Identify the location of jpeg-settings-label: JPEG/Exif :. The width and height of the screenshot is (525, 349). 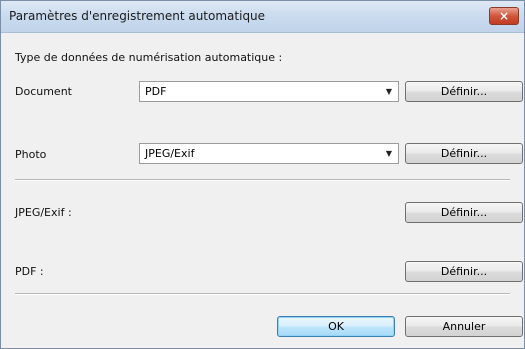
(43, 212).